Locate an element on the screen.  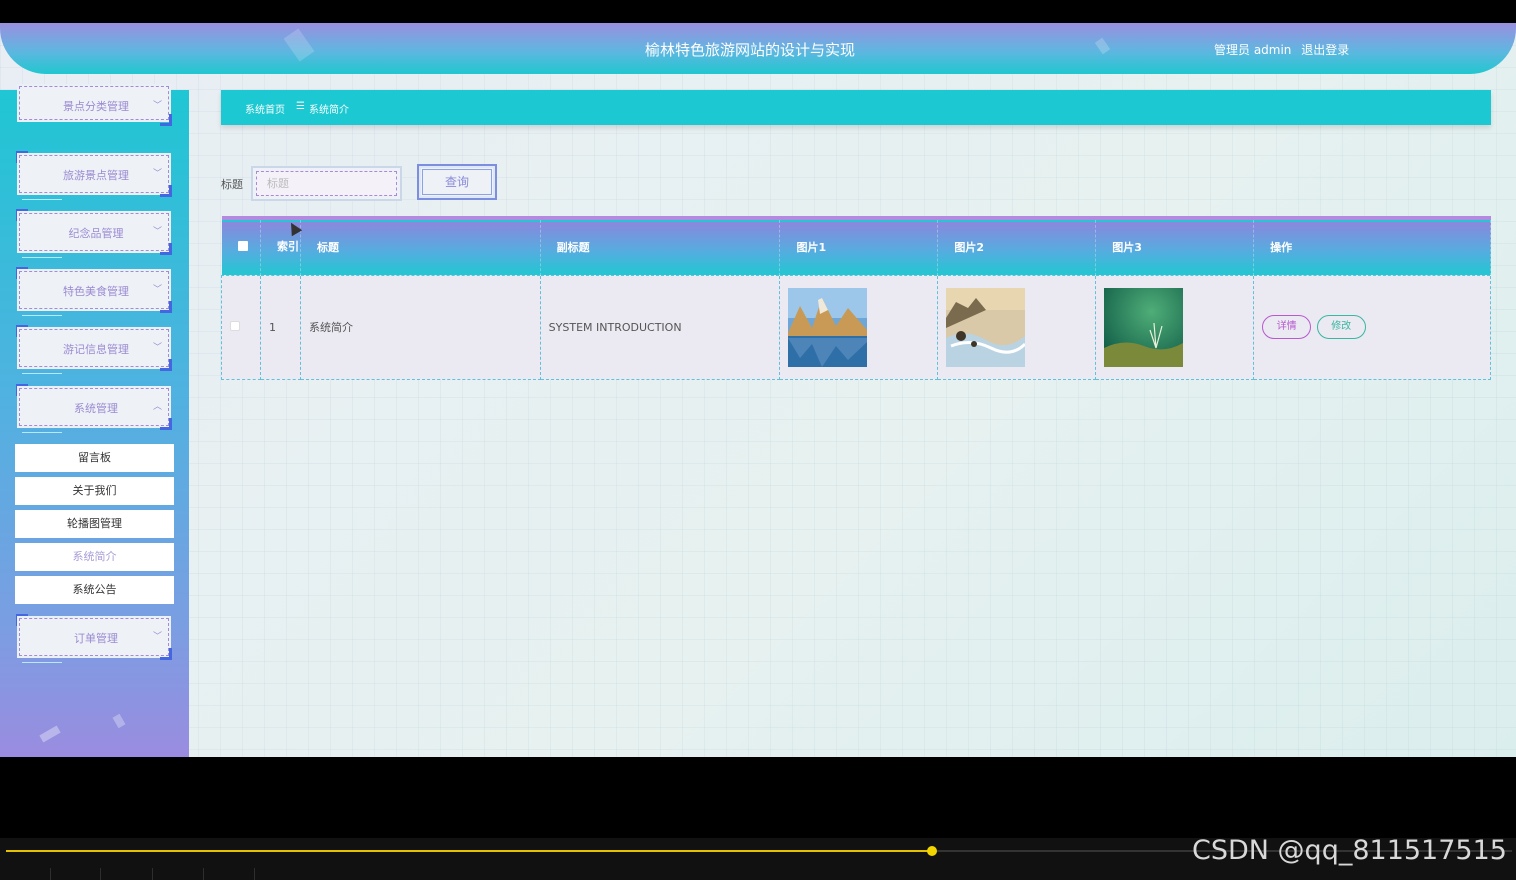
select-all-checkbox is located at coordinates (242, 245).